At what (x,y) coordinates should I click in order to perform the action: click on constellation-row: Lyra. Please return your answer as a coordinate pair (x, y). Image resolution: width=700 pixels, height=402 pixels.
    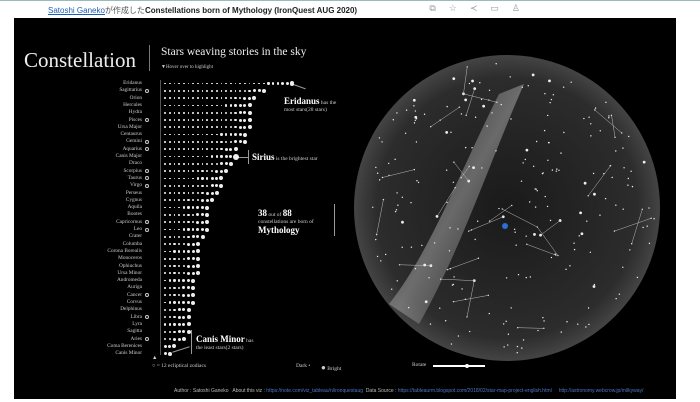
    Looking at the image, I should click on (83, 324).